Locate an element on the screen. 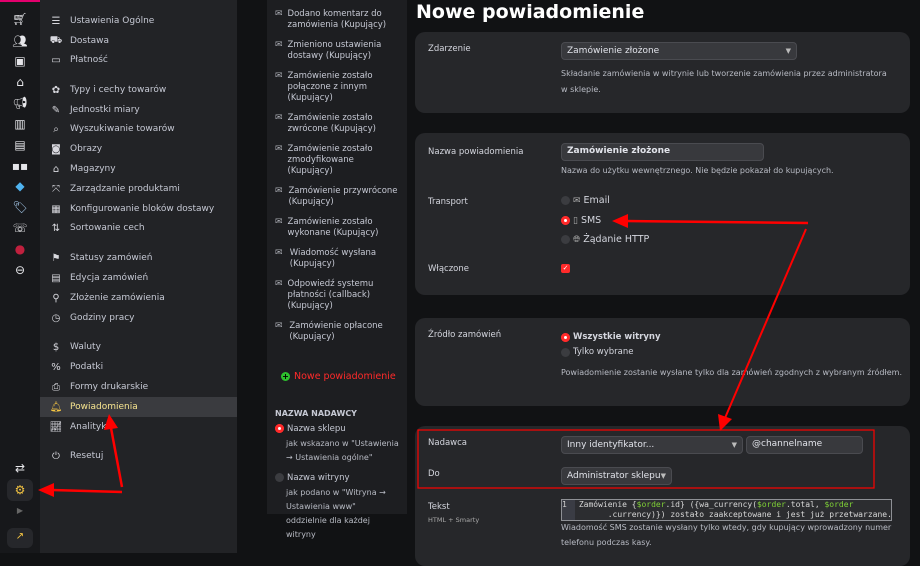 This screenshot has height=566, width=920. sidebar-item-icon: ✎︎ is located at coordinates (56, 110).